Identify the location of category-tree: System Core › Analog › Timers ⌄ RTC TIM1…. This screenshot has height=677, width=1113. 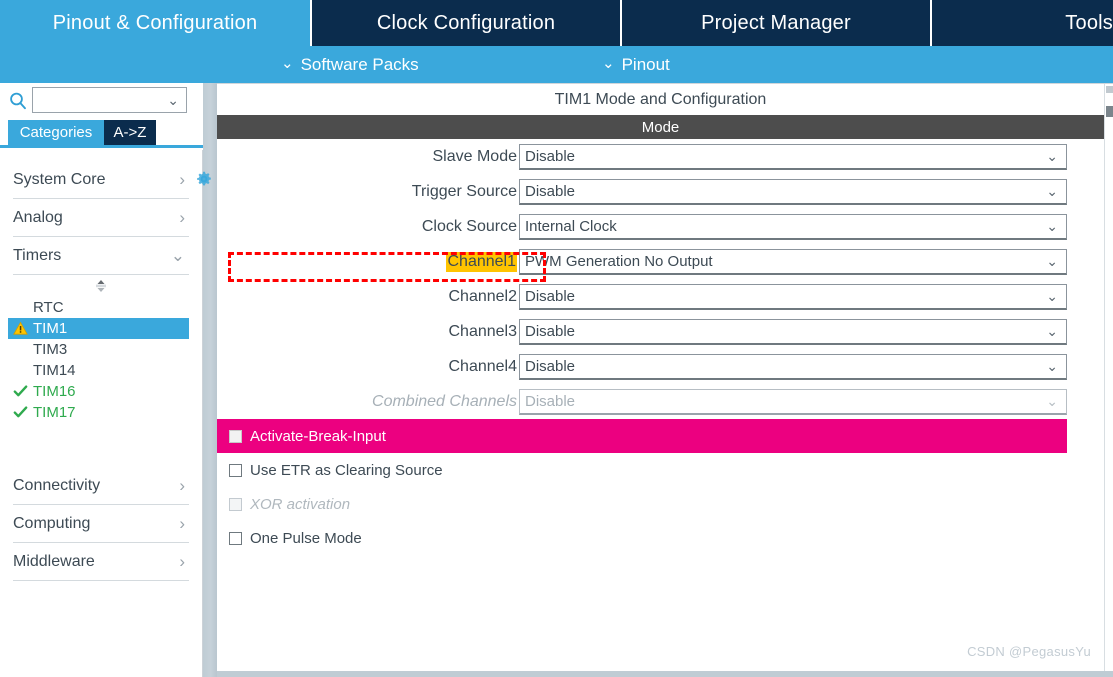
(101, 413).